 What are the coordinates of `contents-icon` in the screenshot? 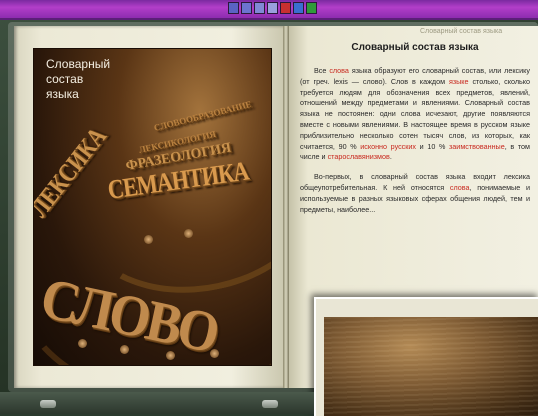 It's located at (246, 8).